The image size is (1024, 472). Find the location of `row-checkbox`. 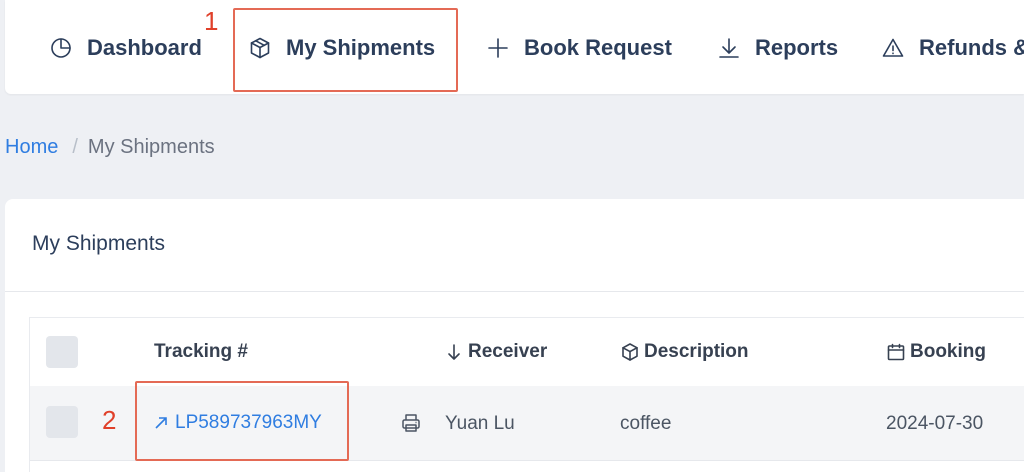

row-checkbox is located at coordinates (62, 422).